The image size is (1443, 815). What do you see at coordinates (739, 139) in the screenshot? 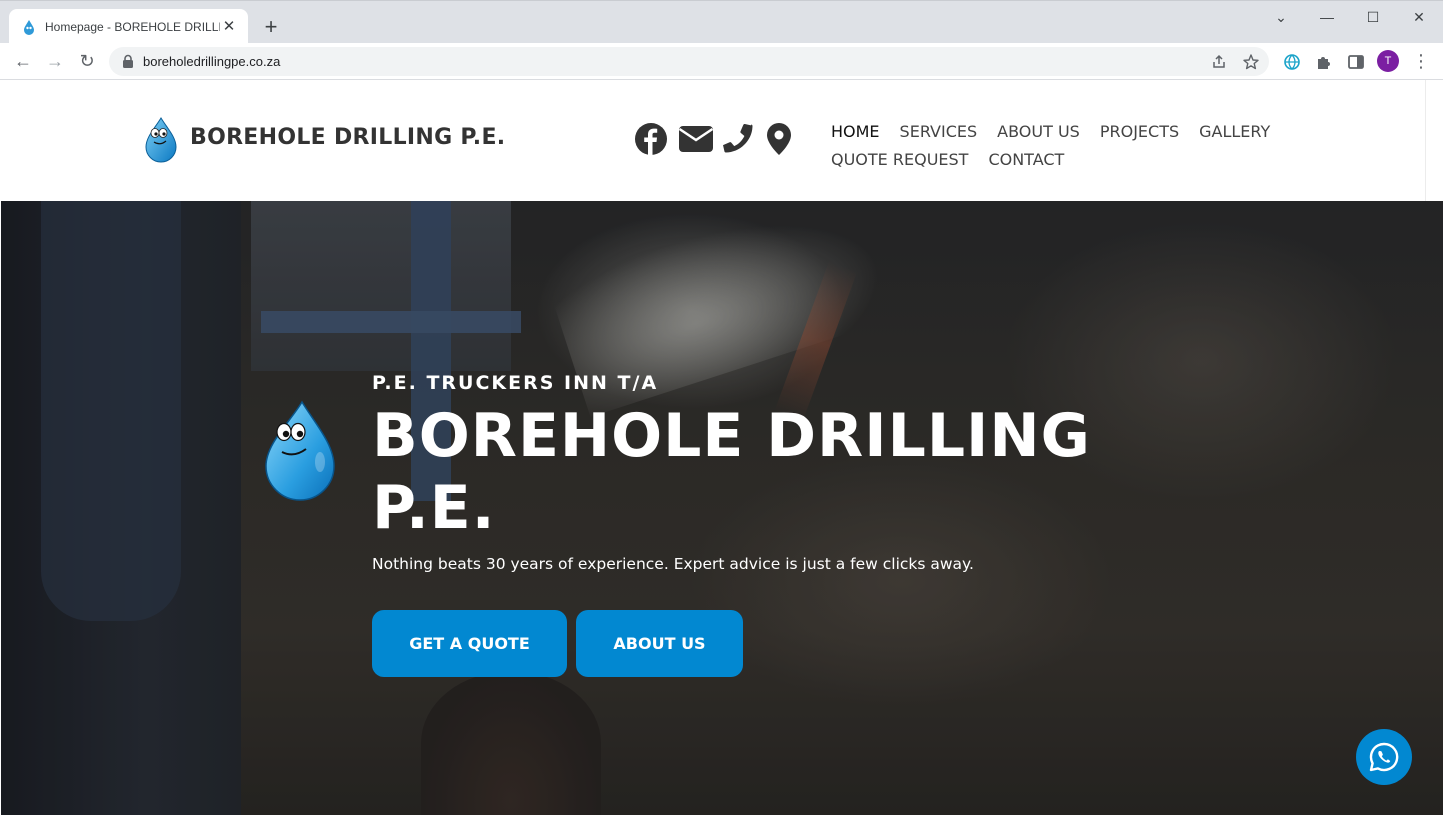
I see `phone-icon` at bounding box center [739, 139].